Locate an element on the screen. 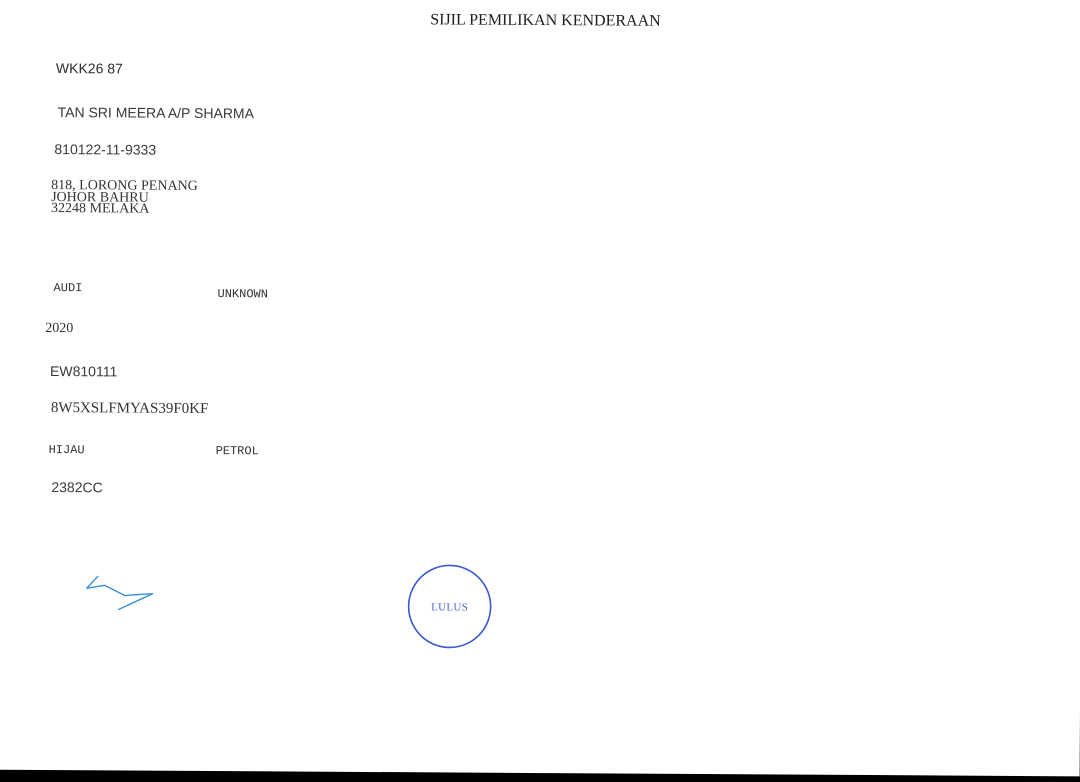 Image resolution: width=1080 pixels, height=782 pixels. registration-number: WKK26 87 is located at coordinates (89, 68).